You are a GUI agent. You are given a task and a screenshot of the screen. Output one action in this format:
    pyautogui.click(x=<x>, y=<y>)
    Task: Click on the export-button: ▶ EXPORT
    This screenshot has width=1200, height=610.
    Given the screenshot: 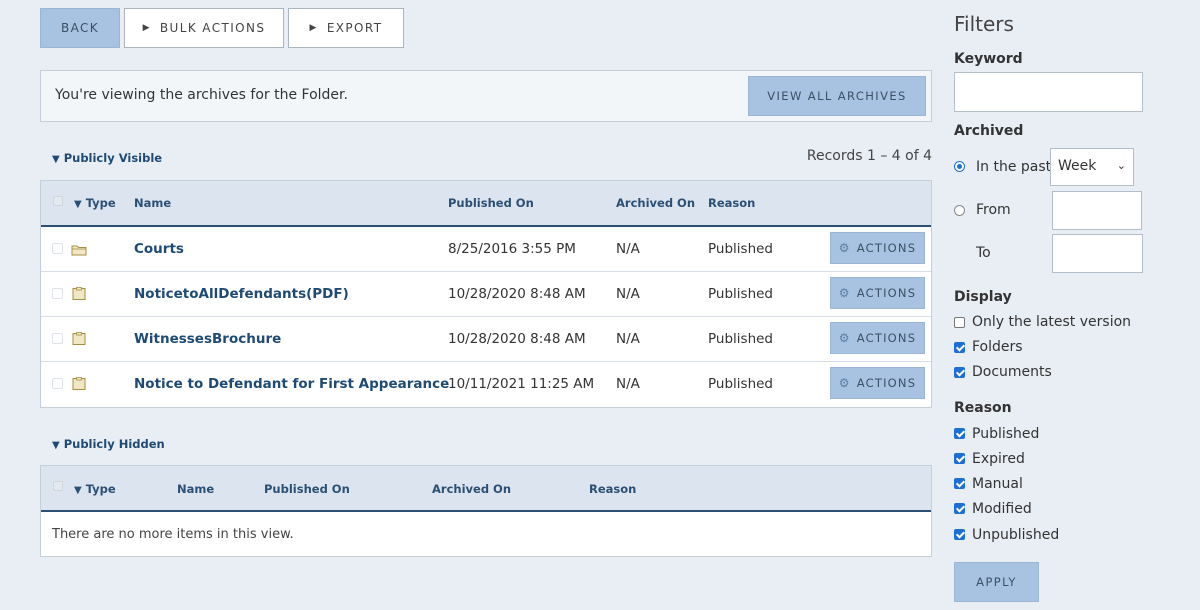 What is the action you would take?
    pyautogui.click(x=346, y=28)
    